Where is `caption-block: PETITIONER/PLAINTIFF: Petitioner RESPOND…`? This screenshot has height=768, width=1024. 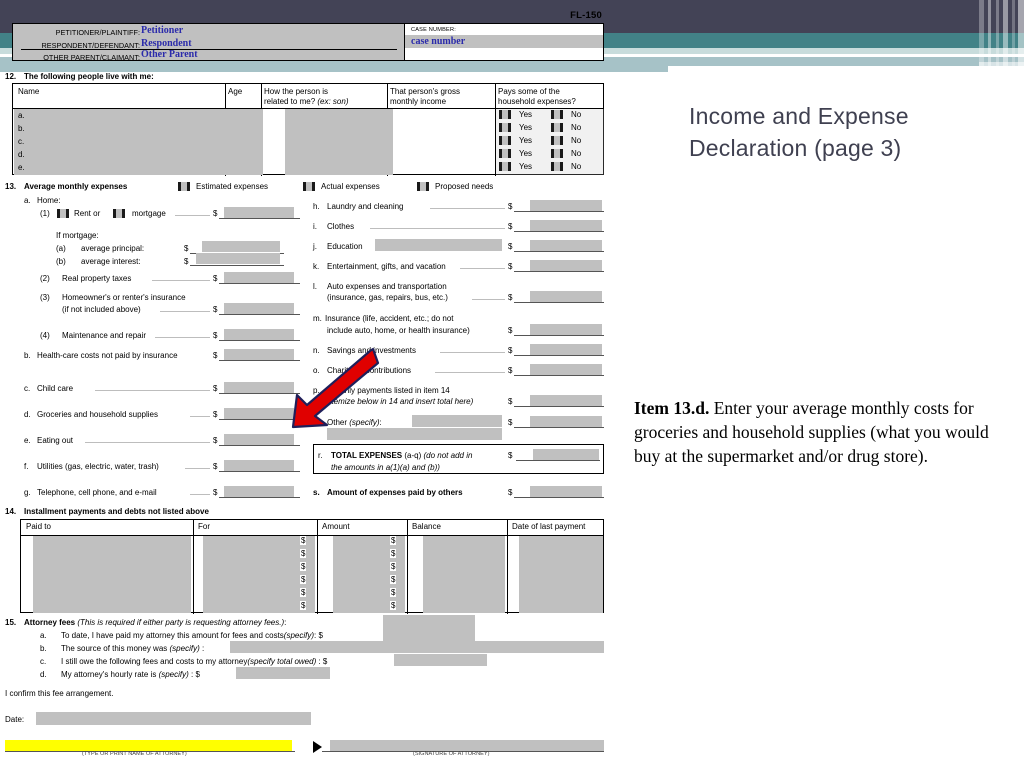 caption-block: PETITIONER/PLAINTIFF: Petitioner RESPOND… is located at coordinates (308, 42).